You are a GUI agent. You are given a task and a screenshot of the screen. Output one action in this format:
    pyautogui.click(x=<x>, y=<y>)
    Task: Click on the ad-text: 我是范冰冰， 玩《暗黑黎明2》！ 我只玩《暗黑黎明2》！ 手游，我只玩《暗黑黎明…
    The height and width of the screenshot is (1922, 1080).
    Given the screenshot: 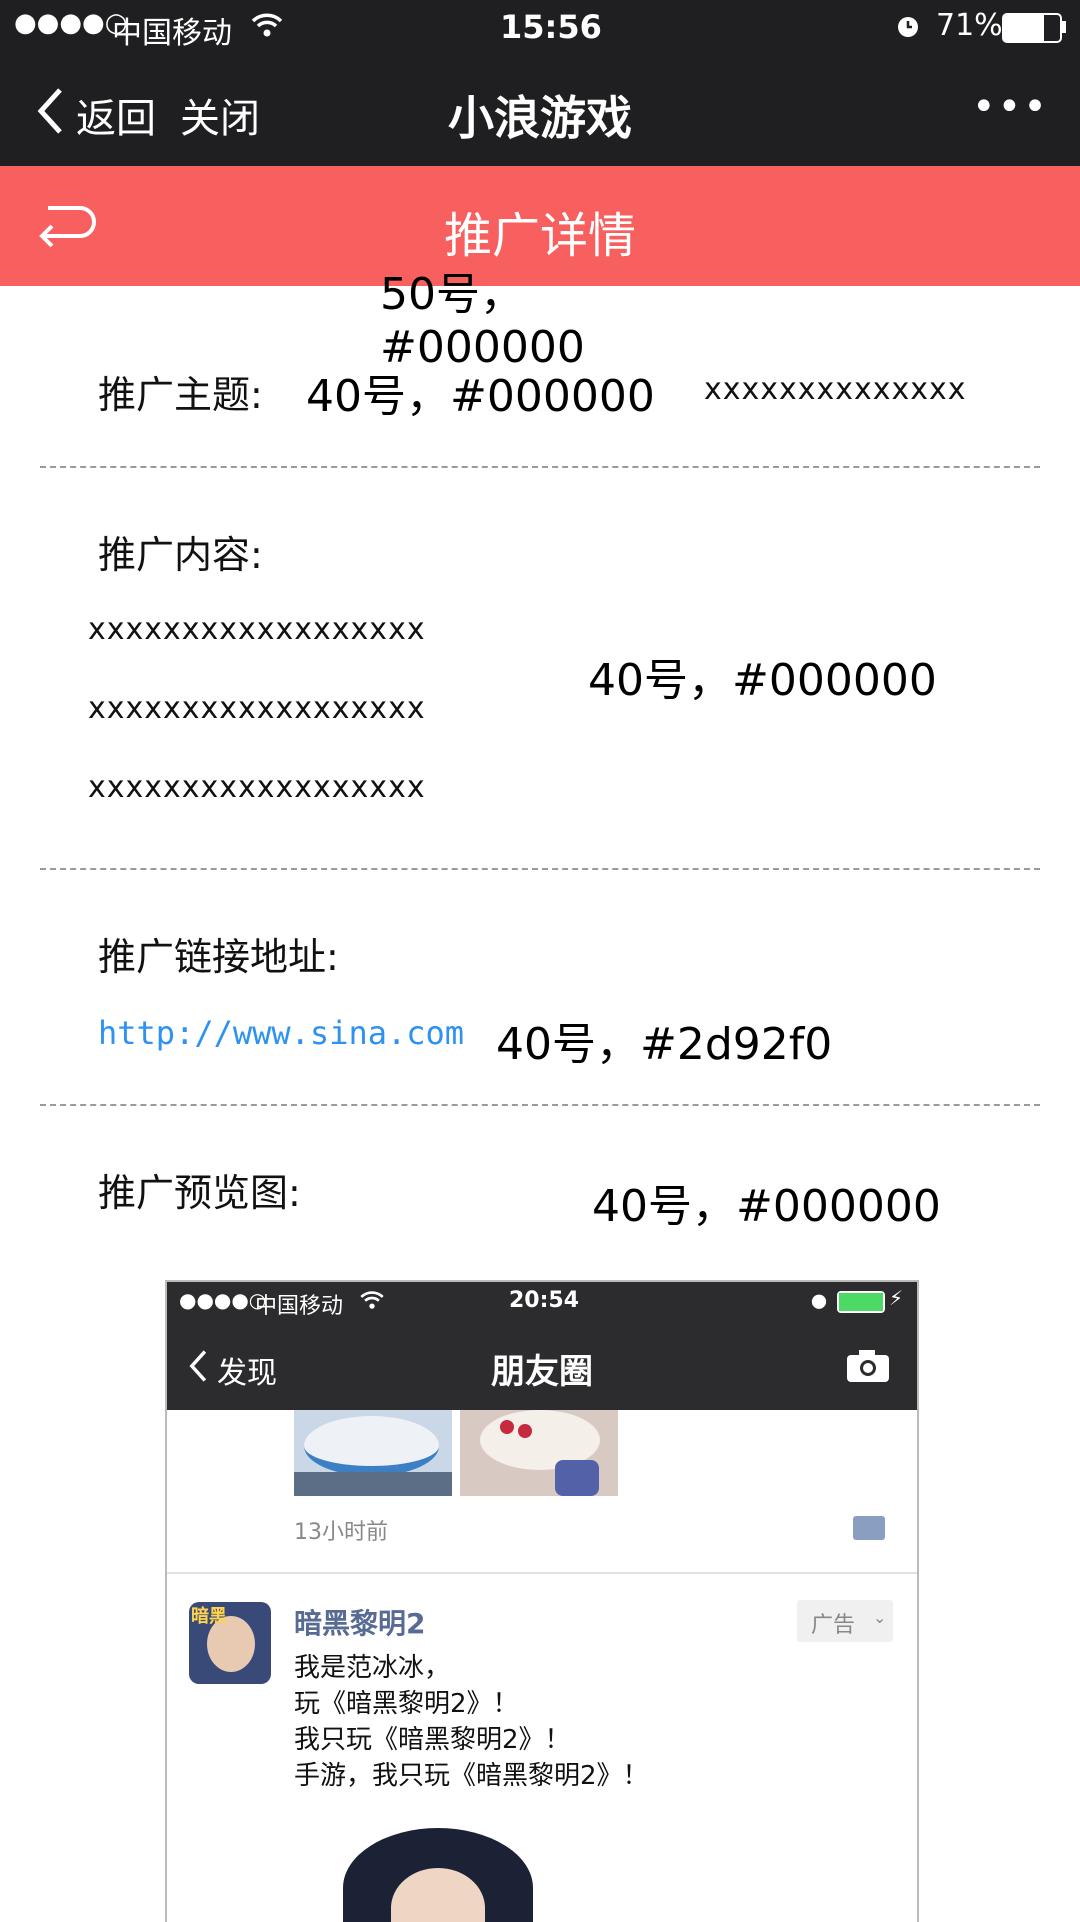 What is the action you would take?
    pyautogui.click(x=471, y=1722)
    